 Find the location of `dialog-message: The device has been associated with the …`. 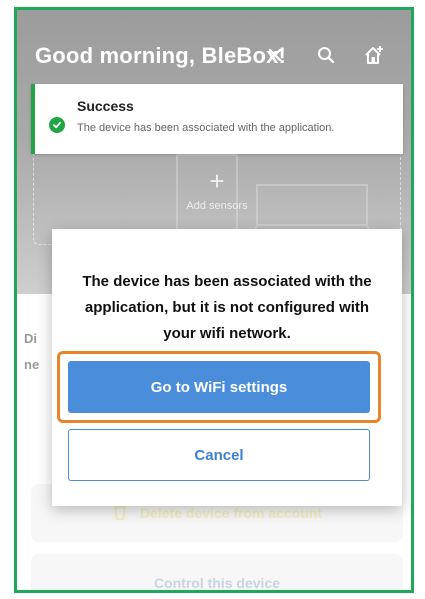

dialog-message: The device has been associated with the … is located at coordinates (227, 307).